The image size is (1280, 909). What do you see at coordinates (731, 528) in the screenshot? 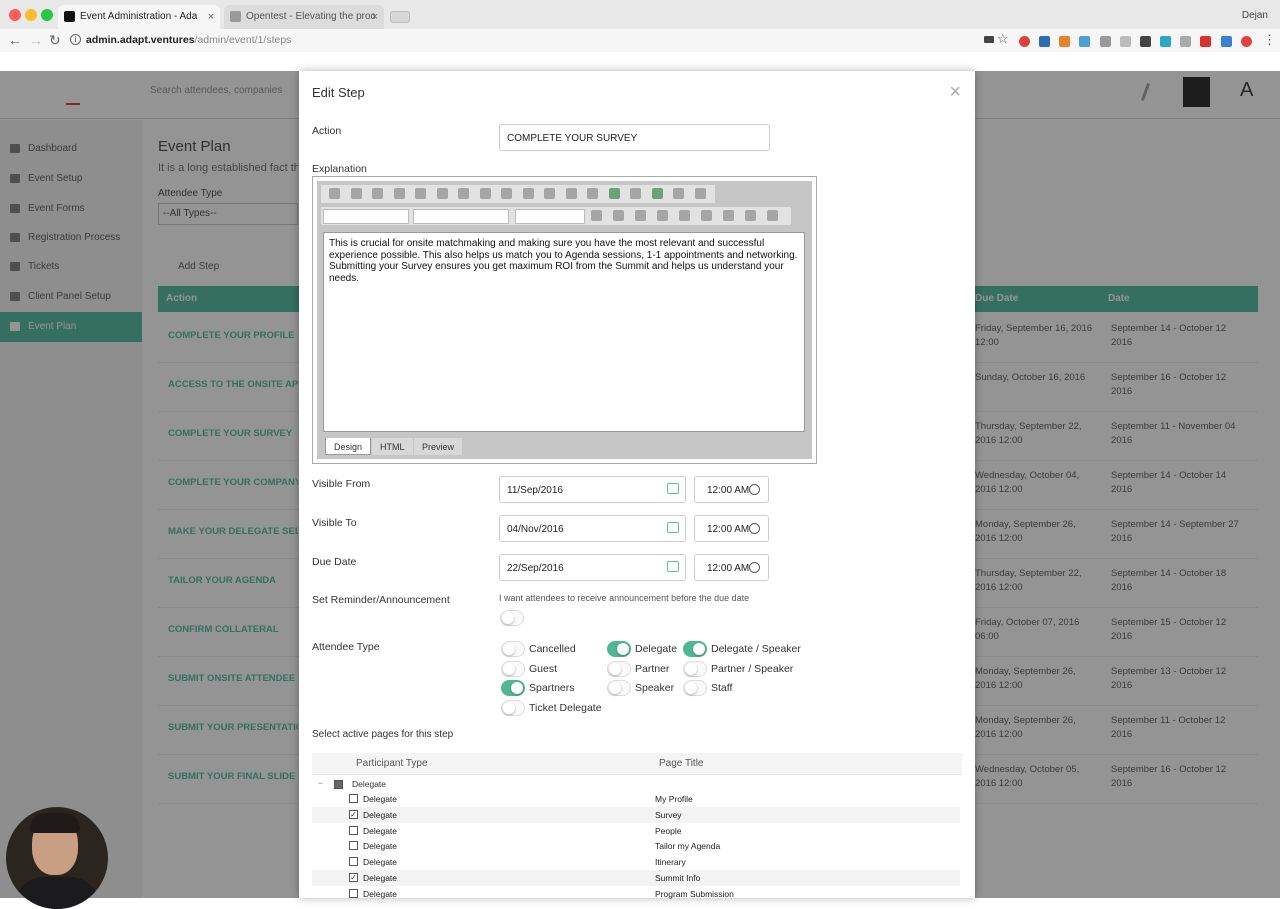
I see `visible-to-time-input: 12:00 AM` at bounding box center [731, 528].